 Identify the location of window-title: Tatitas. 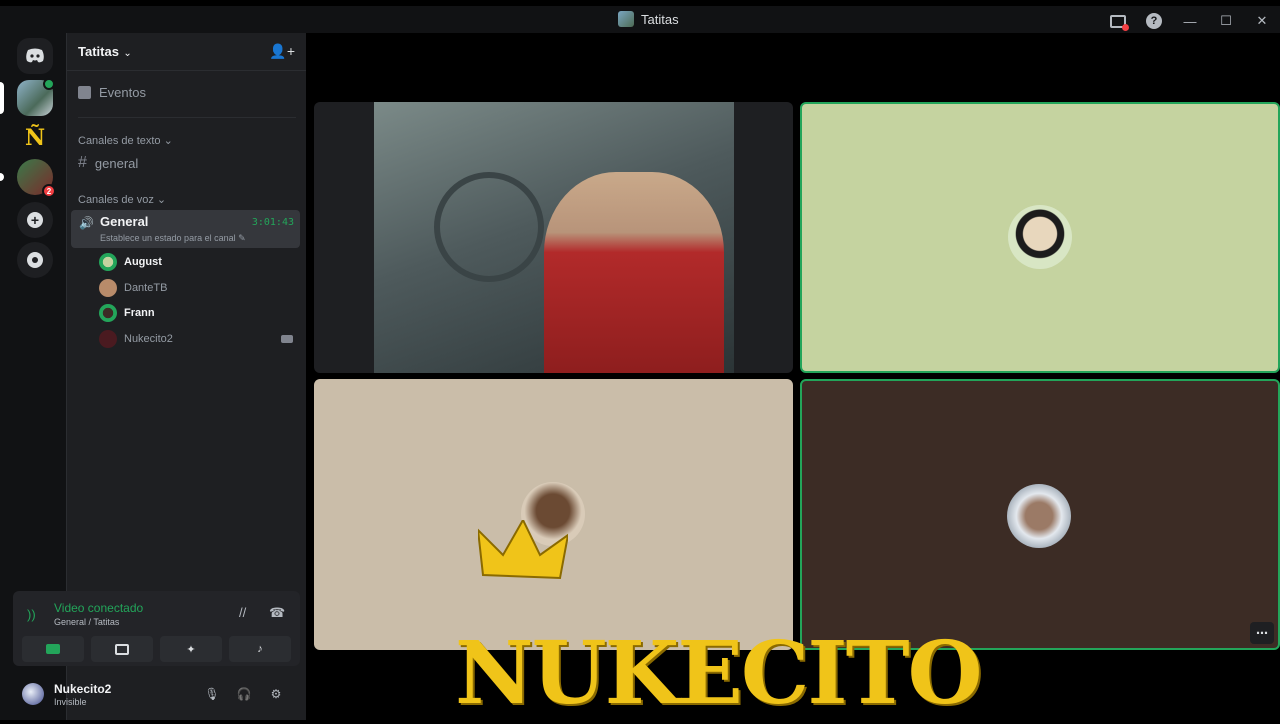
(648, 19).